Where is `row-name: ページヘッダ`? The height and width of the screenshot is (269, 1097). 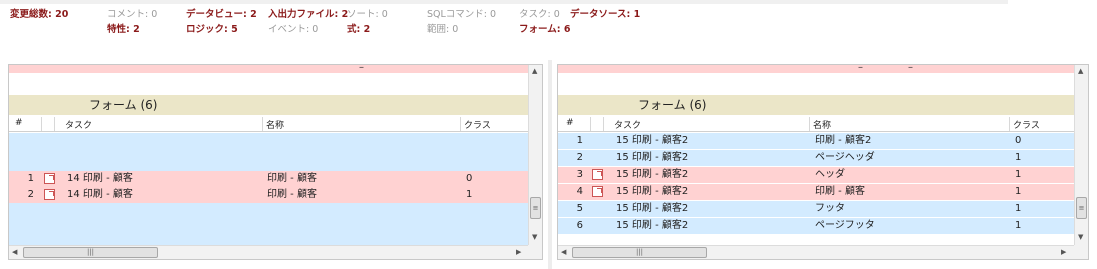
row-name: ページヘッダ is located at coordinates (845, 157).